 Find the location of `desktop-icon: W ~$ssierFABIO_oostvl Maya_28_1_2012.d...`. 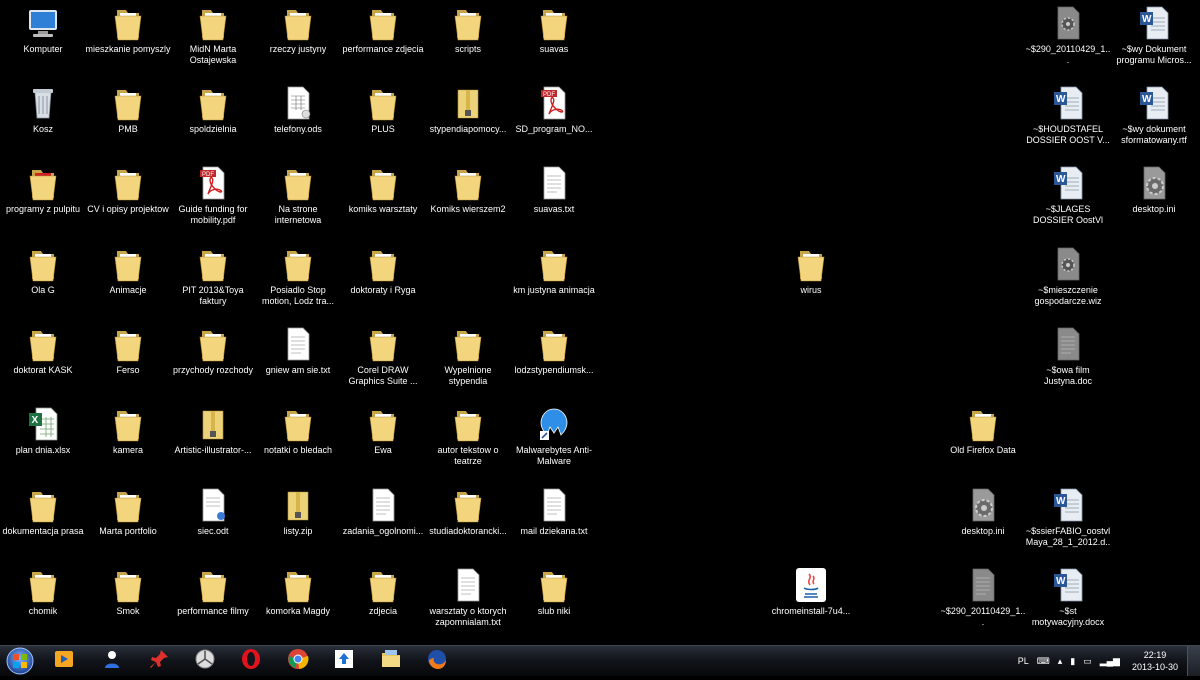

desktop-icon: W ~$ssierFABIO_oostvl Maya_28_1_2012.d... is located at coordinates (1068, 521).